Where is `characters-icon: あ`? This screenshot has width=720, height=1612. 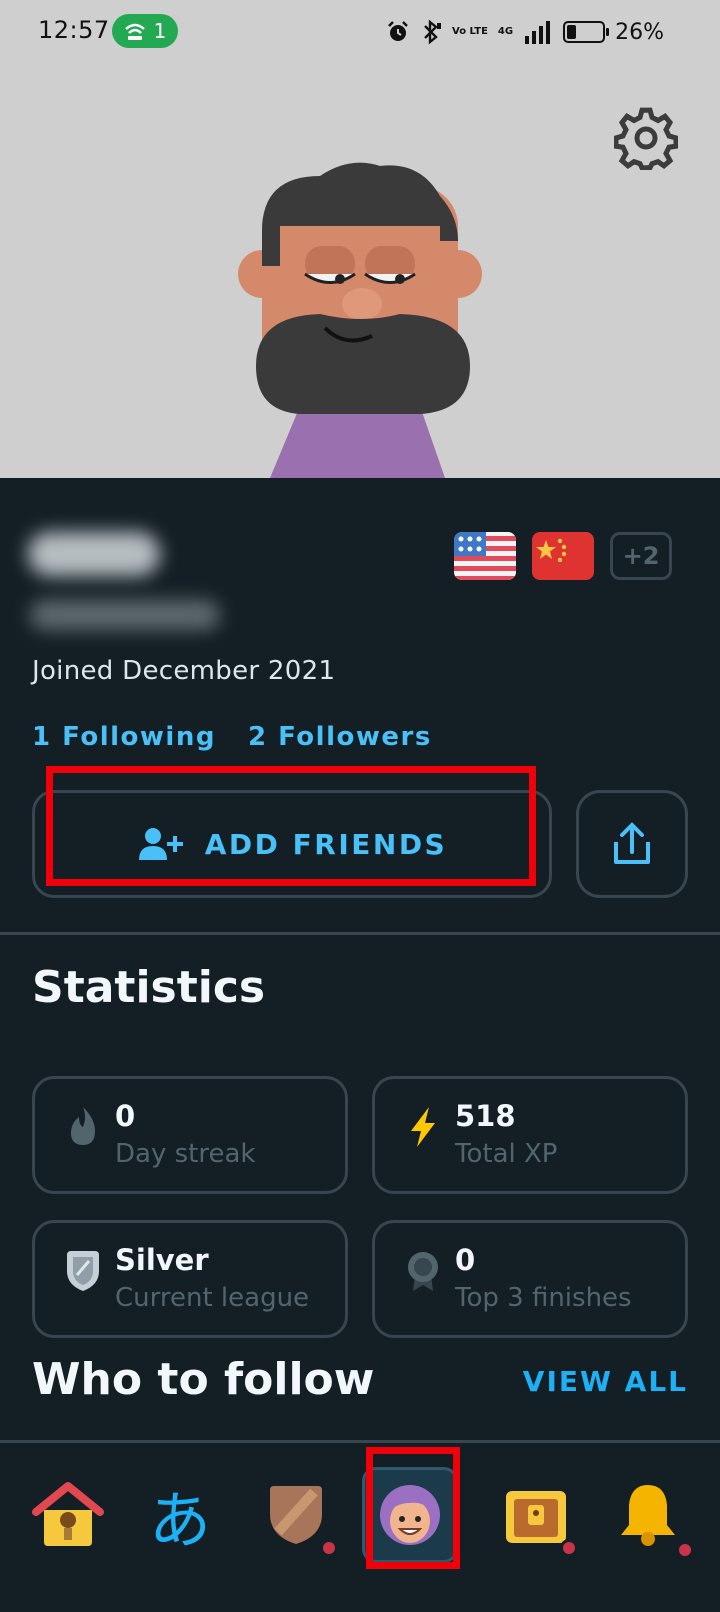 characters-icon: あ is located at coordinates (179, 1520).